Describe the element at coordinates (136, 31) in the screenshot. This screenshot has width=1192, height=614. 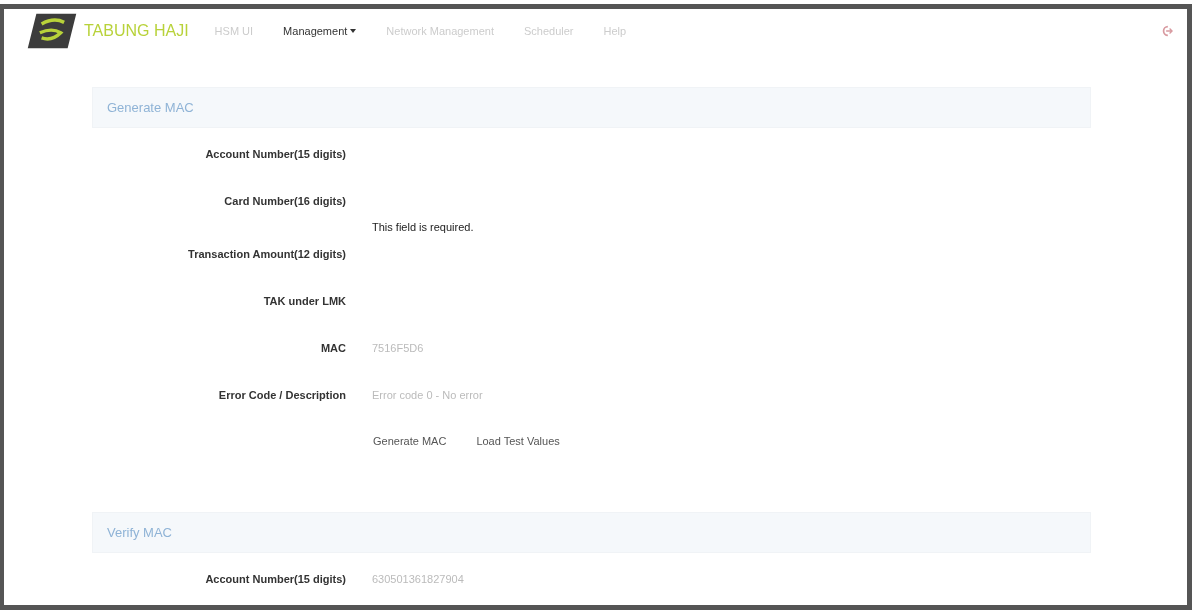
I see `brand-name: TABUNG HAJI` at that location.